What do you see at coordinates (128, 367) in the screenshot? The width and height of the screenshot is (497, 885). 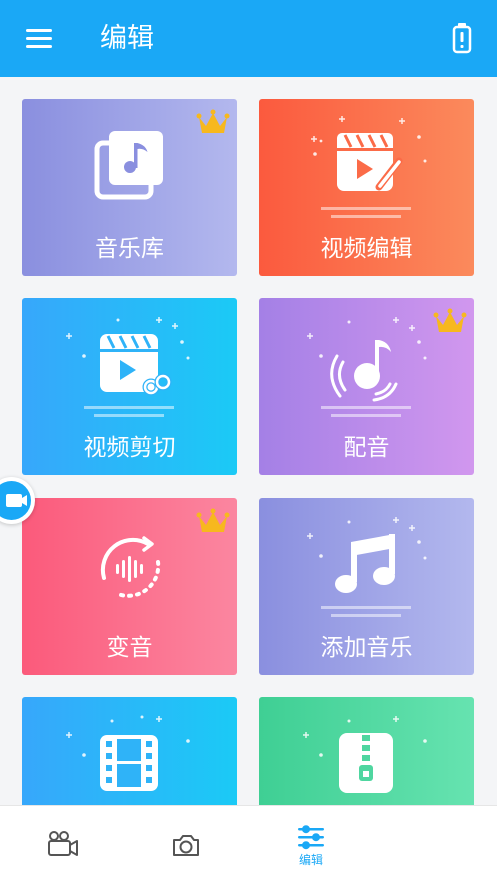 I see `video-cut-icon` at bounding box center [128, 367].